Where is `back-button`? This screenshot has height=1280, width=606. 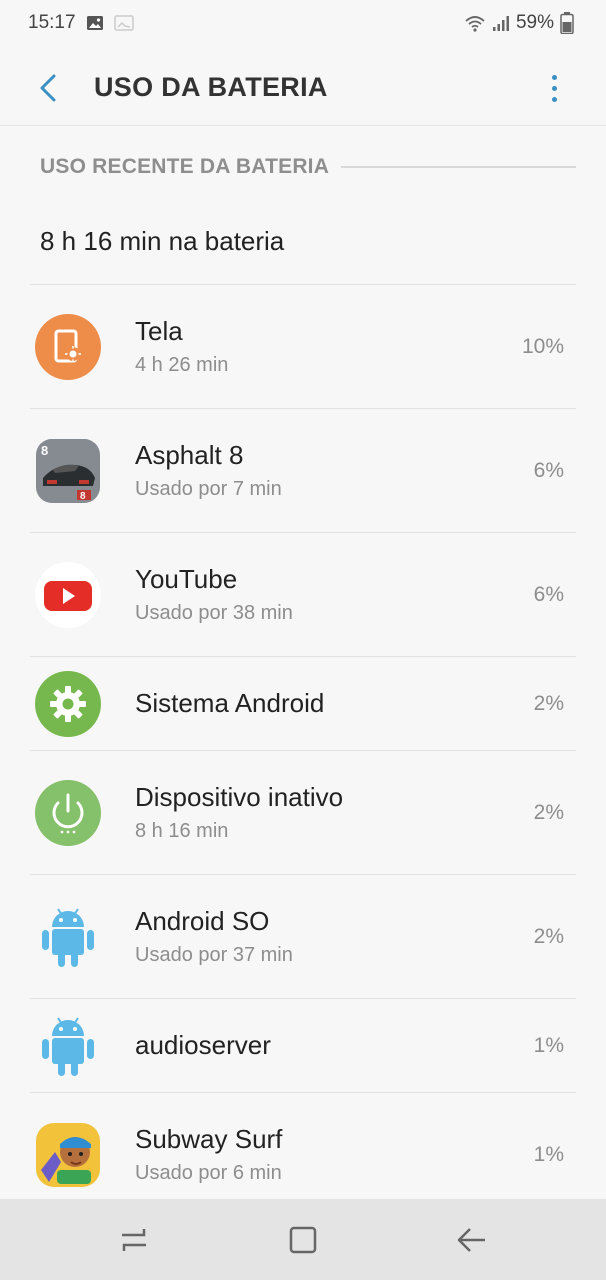 back-button is located at coordinates (48, 88).